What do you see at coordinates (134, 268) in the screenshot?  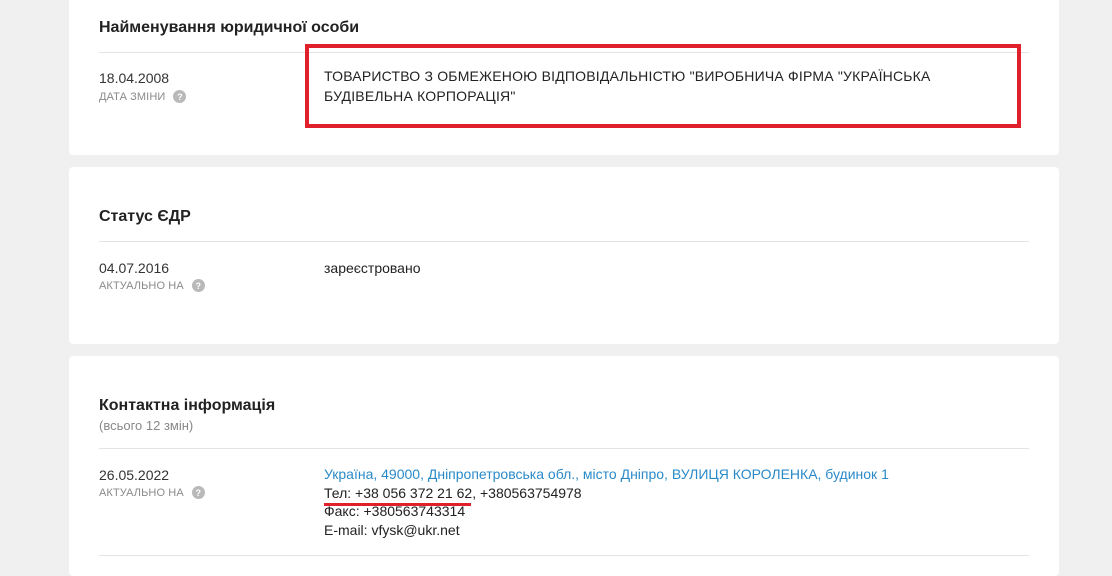 I see `status-date: 04.07.2016` at bounding box center [134, 268].